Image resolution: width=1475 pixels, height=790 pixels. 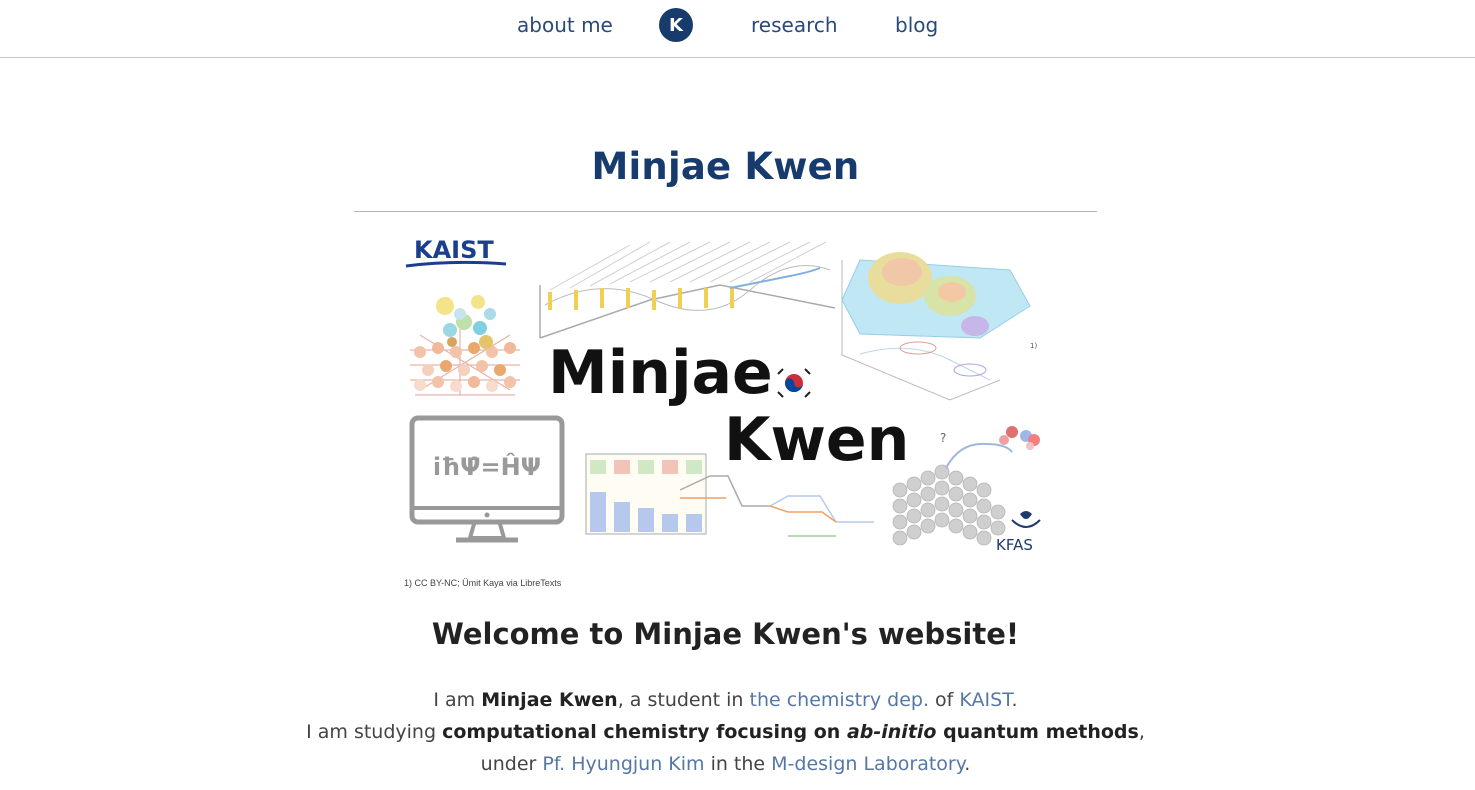 What do you see at coordinates (794, 383) in the screenshot?
I see `korea-flag-icon` at bounding box center [794, 383].